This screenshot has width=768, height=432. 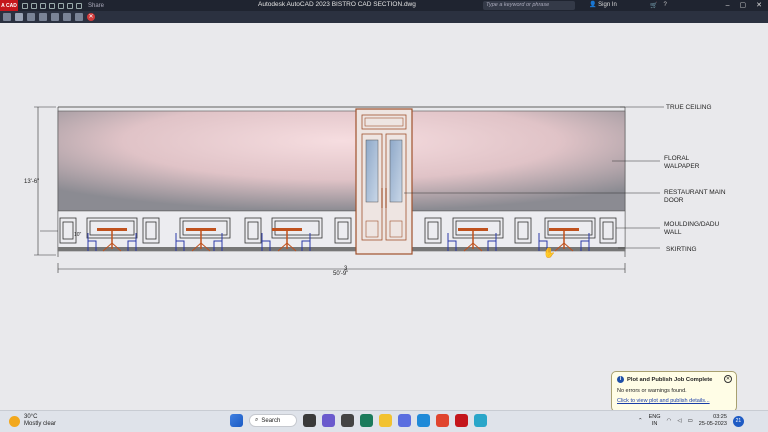 I want to click on skirting, so click(x=341, y=249).